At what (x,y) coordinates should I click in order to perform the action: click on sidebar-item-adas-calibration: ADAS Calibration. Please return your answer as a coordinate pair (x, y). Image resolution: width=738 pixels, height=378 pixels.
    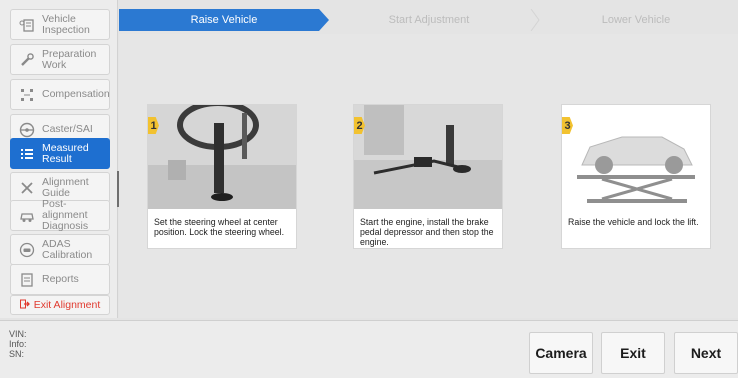
    Looking at the image, I should click on (60, 249).